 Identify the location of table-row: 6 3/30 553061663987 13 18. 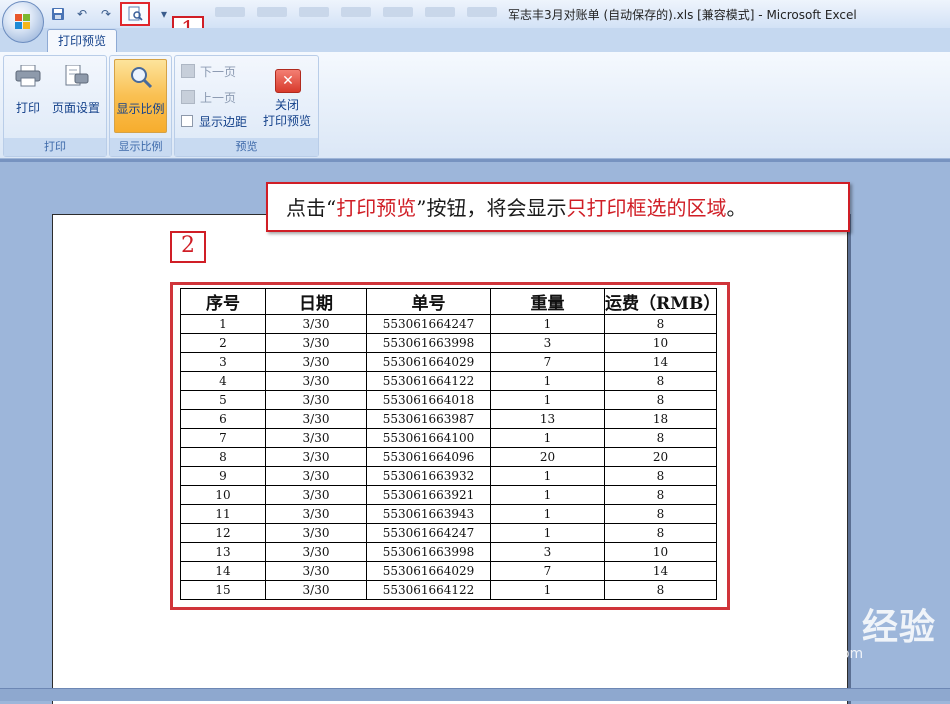
(448, 419).